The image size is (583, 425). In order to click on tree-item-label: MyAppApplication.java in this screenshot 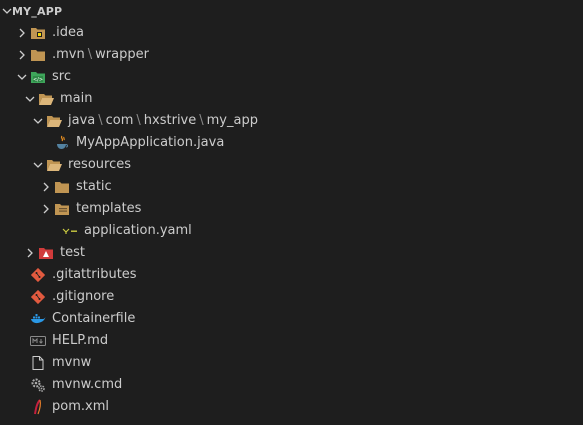, I will do `click(150, 143)`.